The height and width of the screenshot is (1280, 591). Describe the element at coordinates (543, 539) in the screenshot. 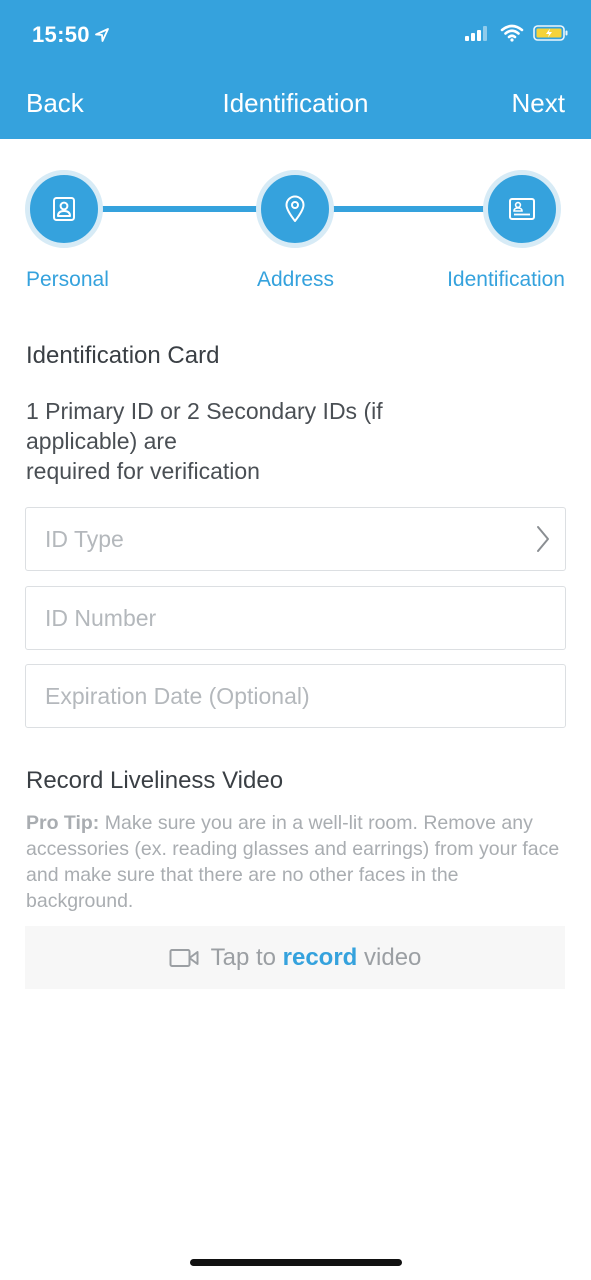

I see `chevron-right-icon` at that location.